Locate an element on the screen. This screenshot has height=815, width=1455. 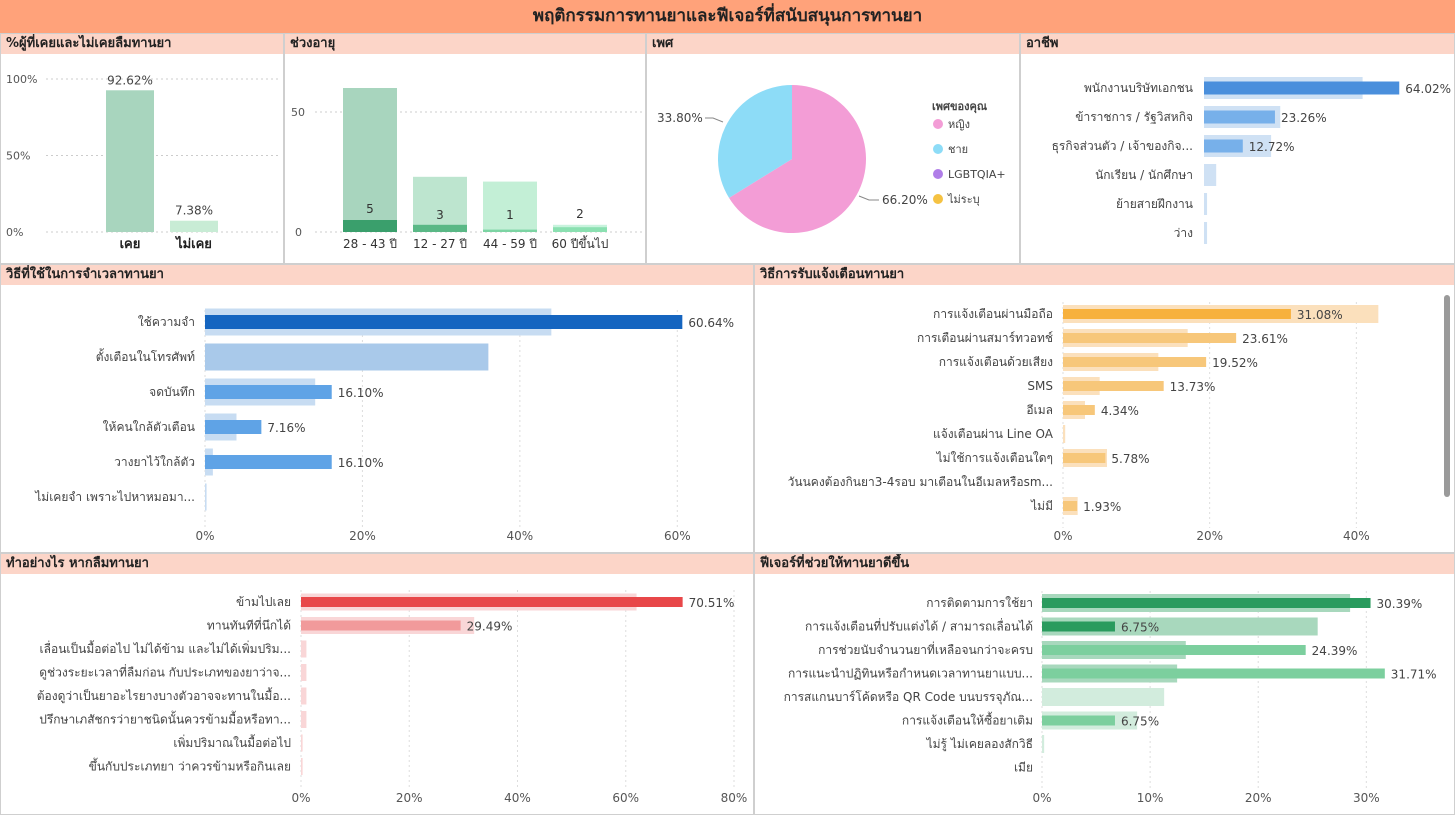
y-tick-label: 50 is located at coordinates (298, 112).